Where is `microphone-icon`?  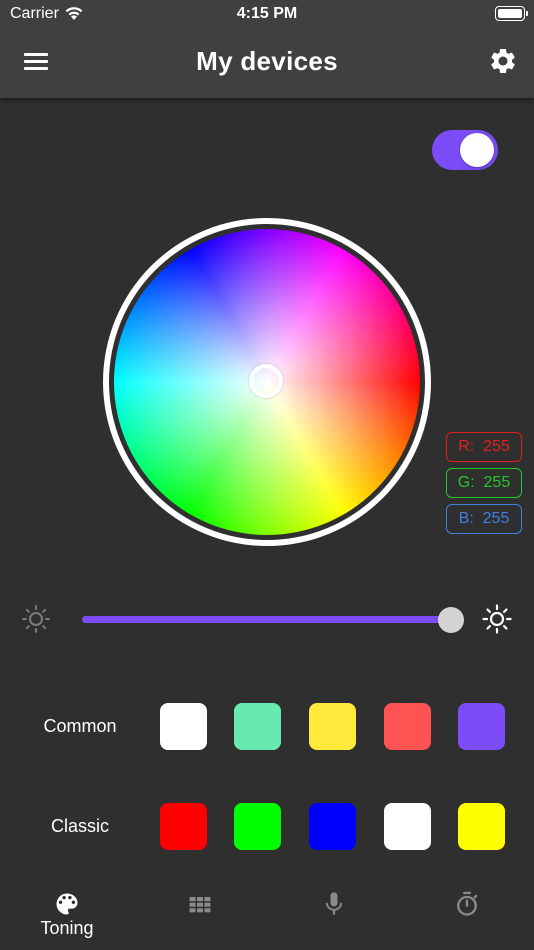 microphone-icon is located at coordinates (334, 903).